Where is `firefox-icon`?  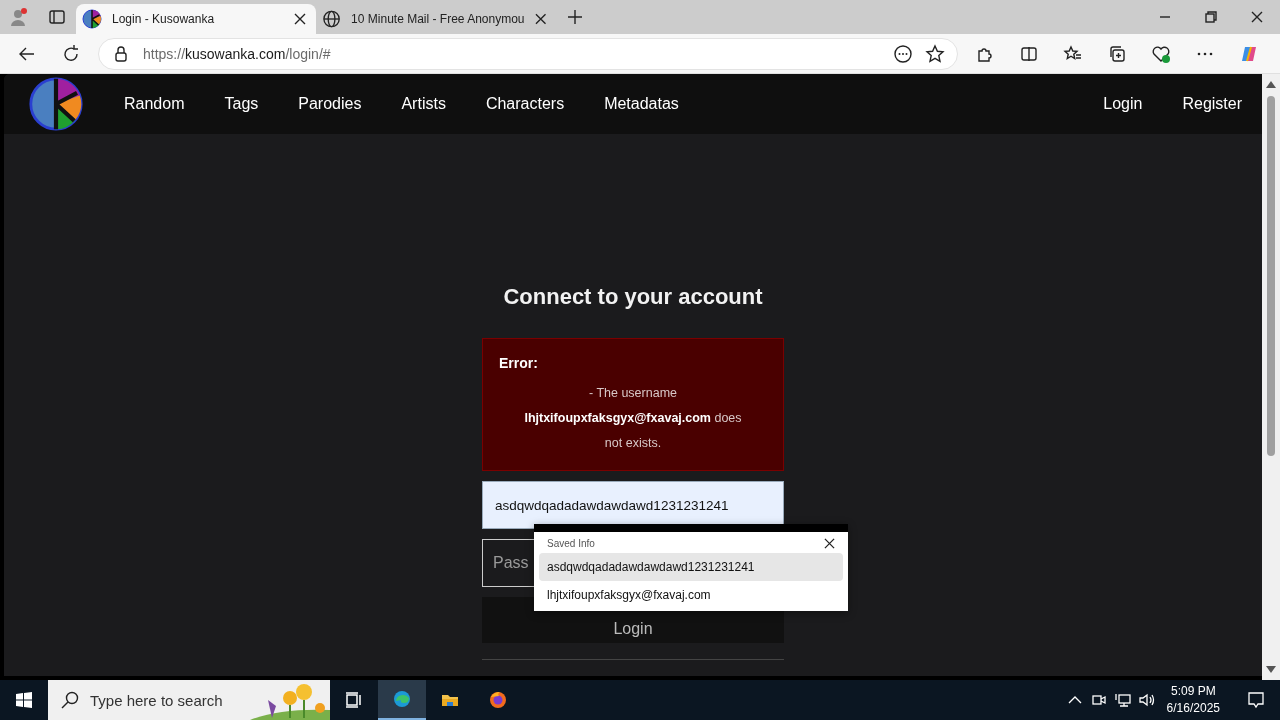 firefox-icon is located at coordinates (498, 700).